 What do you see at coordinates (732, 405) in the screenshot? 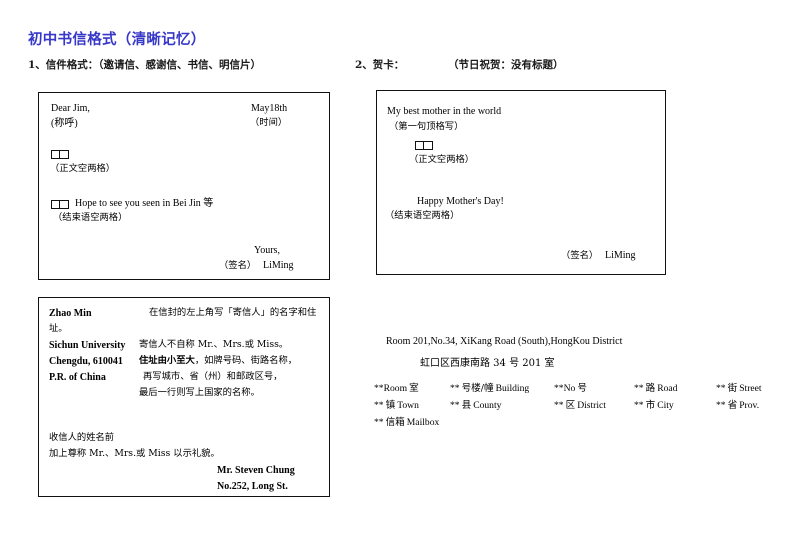
I see `abbr-zh: 省` at bounding box center [732, 405].